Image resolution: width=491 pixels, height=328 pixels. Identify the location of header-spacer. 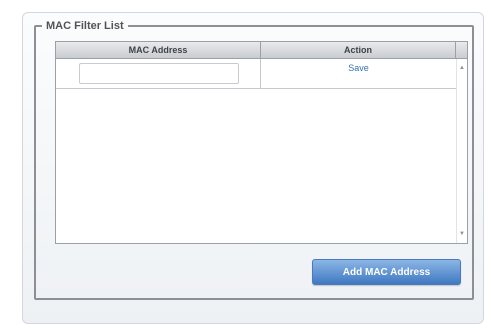
(461, 50).